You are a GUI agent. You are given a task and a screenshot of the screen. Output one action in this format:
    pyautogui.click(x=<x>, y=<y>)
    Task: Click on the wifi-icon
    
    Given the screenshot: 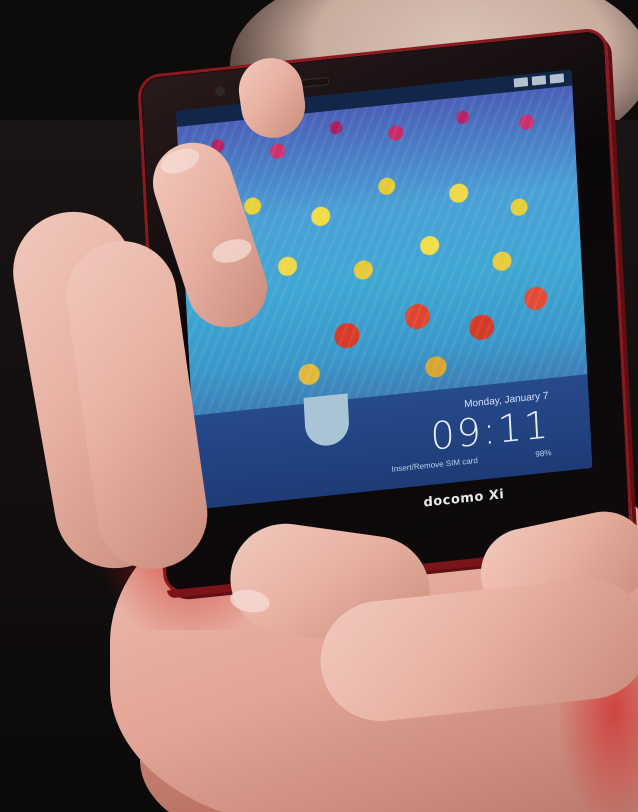 What is the action you would take?
    pyautogui.click(x=539, y=80)
    